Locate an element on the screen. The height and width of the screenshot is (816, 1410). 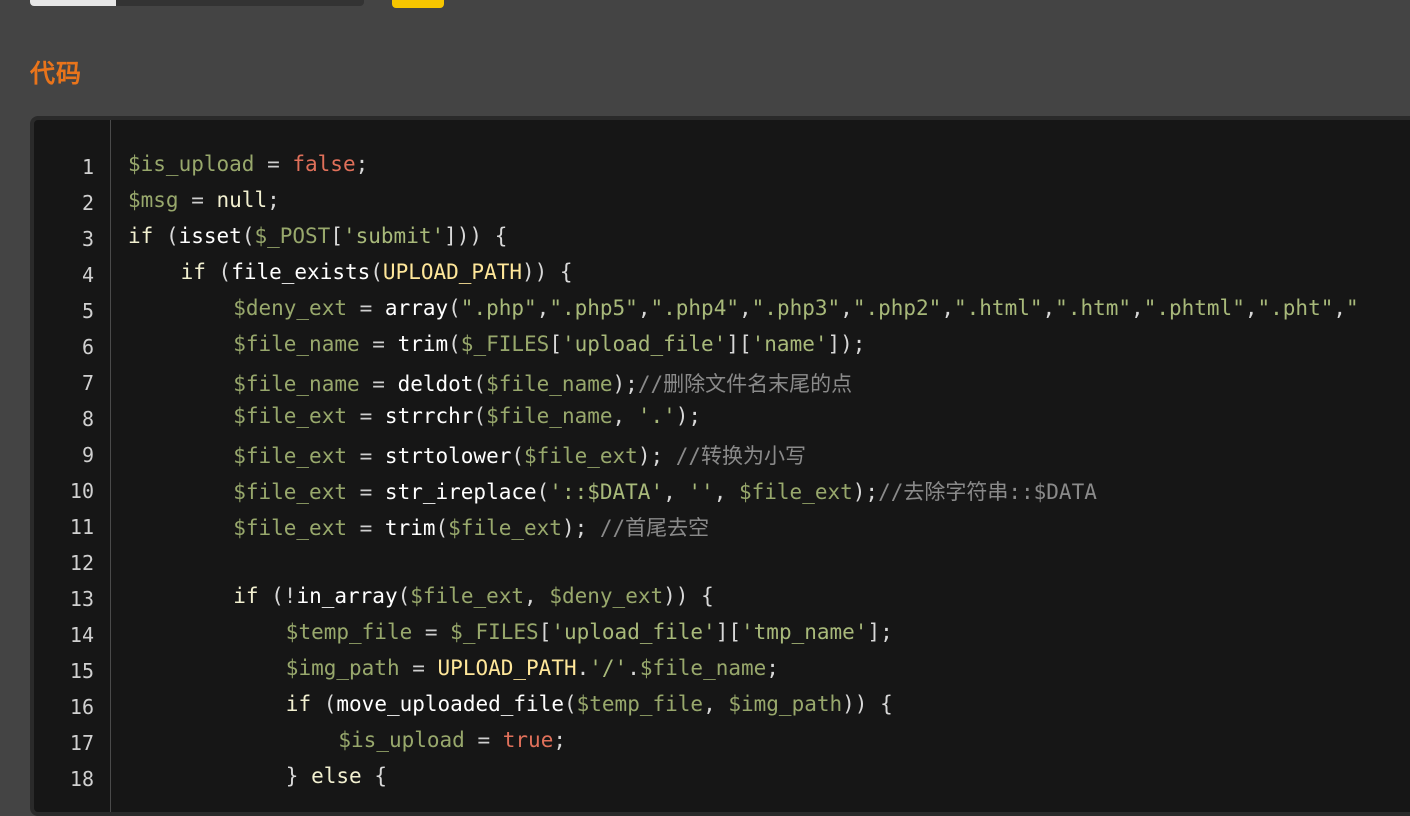
code-token: 'submit' is located at coordinates (393, 236).